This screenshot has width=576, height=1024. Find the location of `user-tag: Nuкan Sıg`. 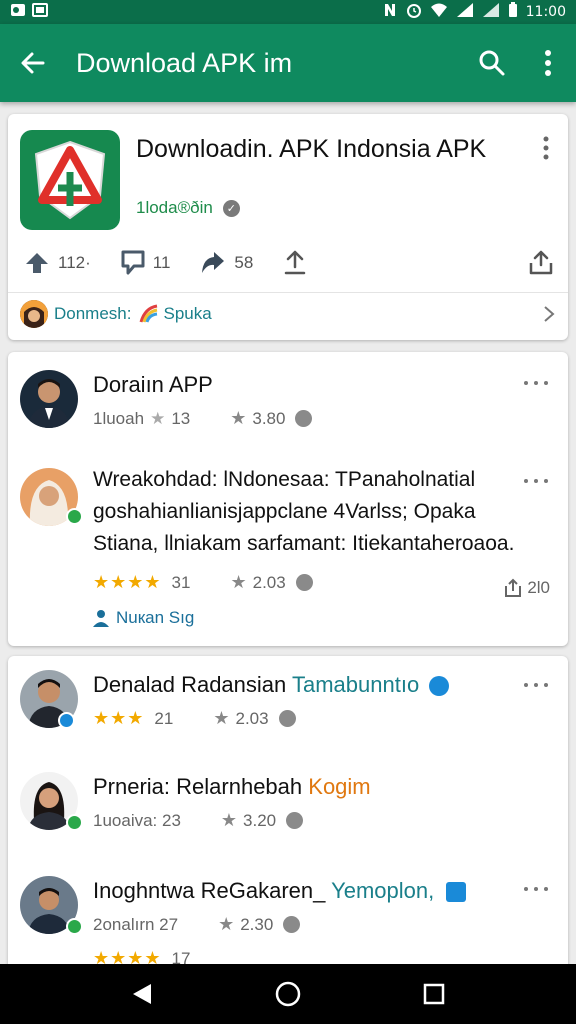

user-tag: Nuкan Sıg is located at coordinates (143, 618).